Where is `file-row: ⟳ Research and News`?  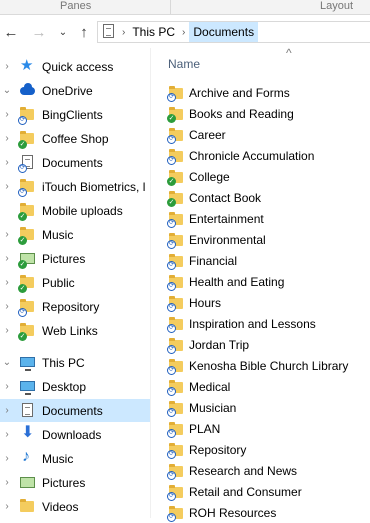
file-row: ⟳ Research and News is located at coordinates (268, 470).